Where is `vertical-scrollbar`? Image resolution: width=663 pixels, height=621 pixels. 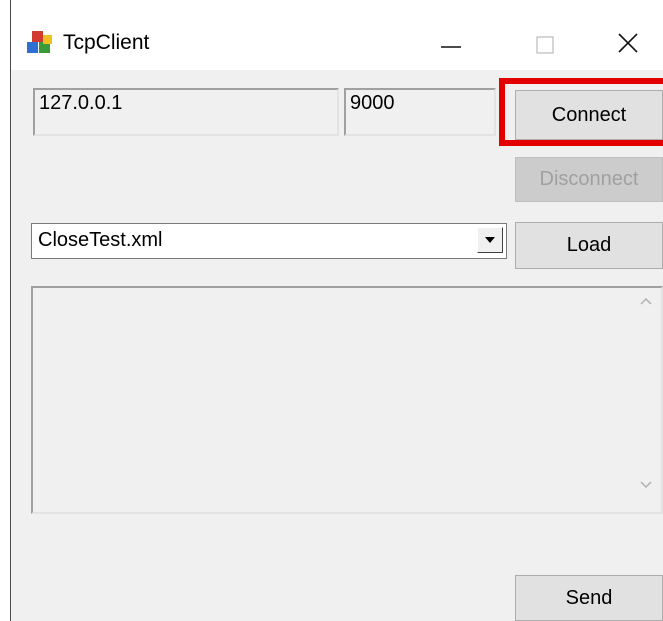
vertical-scrollbar is located at coordinates (646, 400).